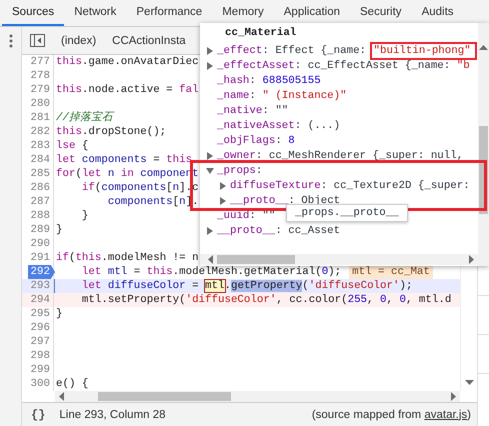  Describe the element at coordinates (269, 80) in the screenshot. I see `property-entry: _hash: 688505155` at that location.